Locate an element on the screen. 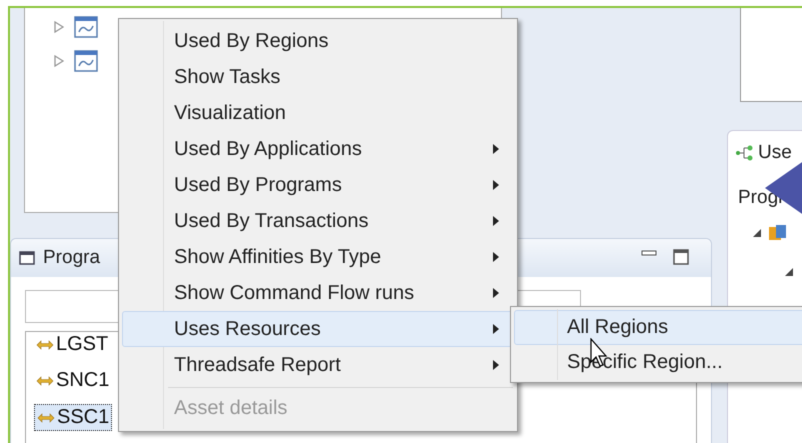  menu-item: Show Affinities By Type is located at coordinates (318, 257).